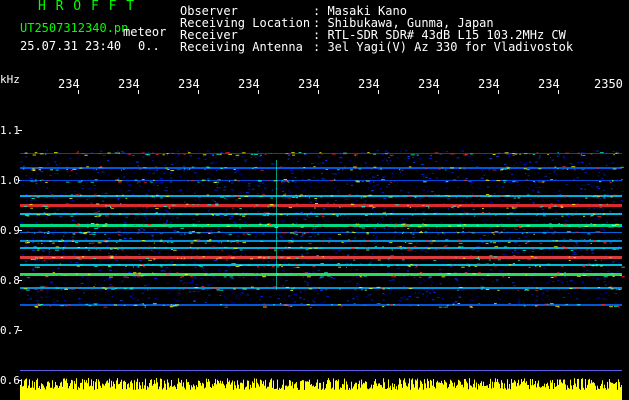  I want to click on y-unit-label: kHz, so click(10, 79).